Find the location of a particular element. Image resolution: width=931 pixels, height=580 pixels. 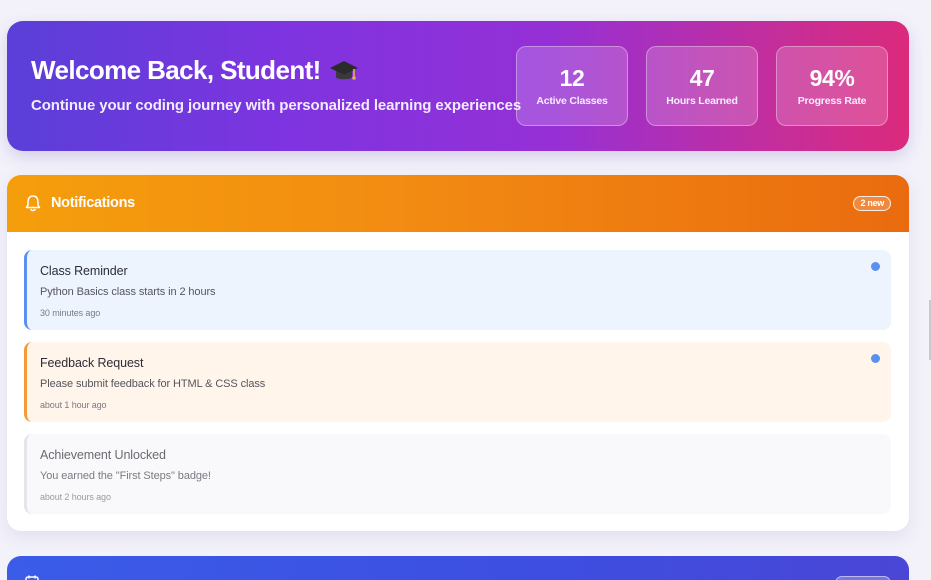

notifications-header: Notifications 2 new is located at coordinates (458, 203).